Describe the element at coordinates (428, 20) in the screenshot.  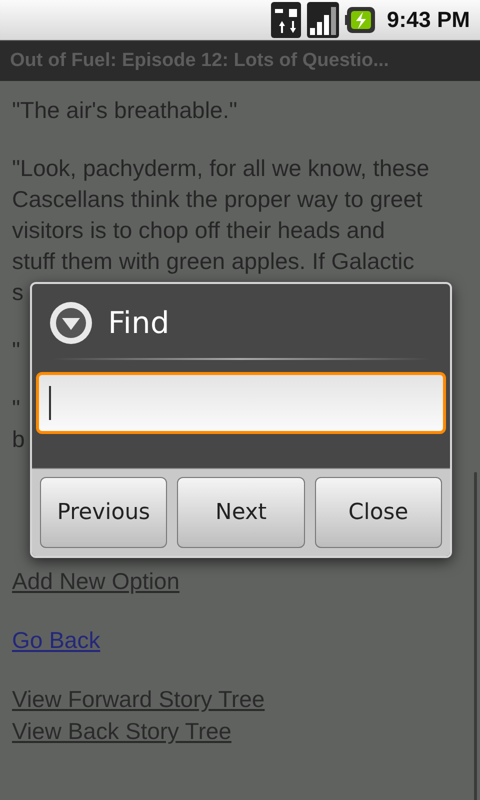
I see `clock-time: 9:43 PM` at that location.